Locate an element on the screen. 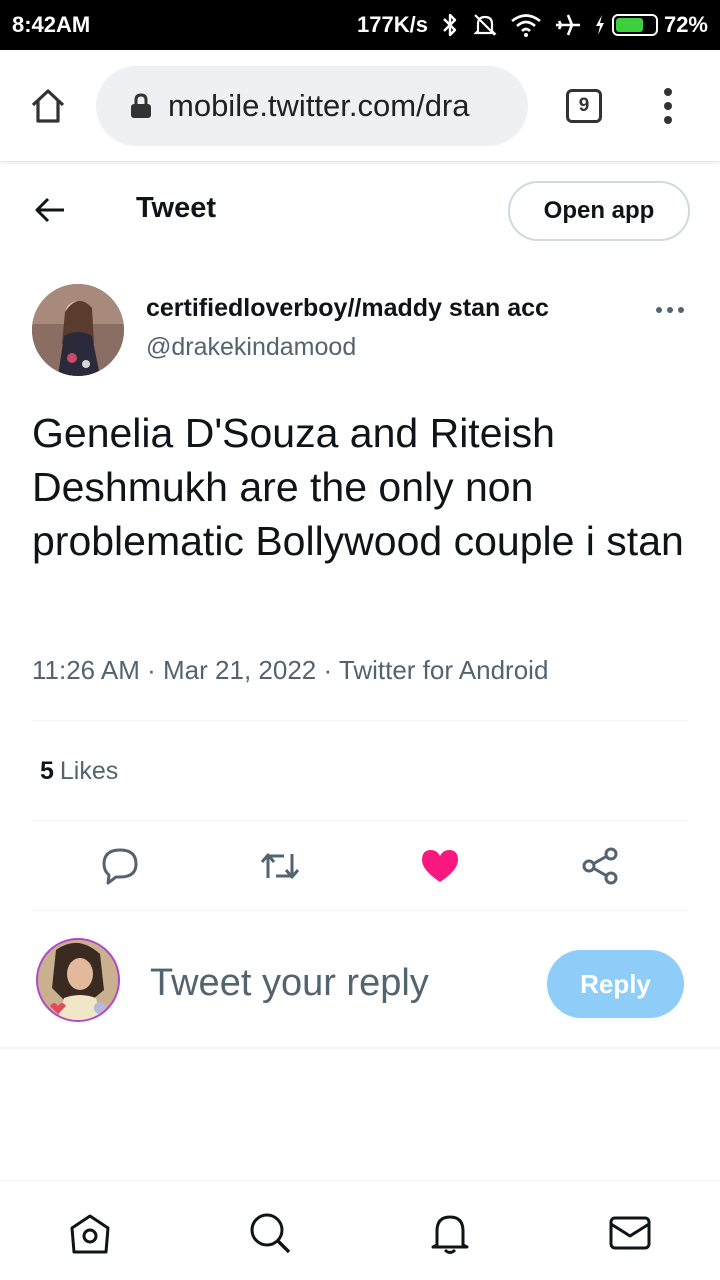 This screenshot has width=720, height=1280. page-title: Tweet is located at coordinates (176, 208).